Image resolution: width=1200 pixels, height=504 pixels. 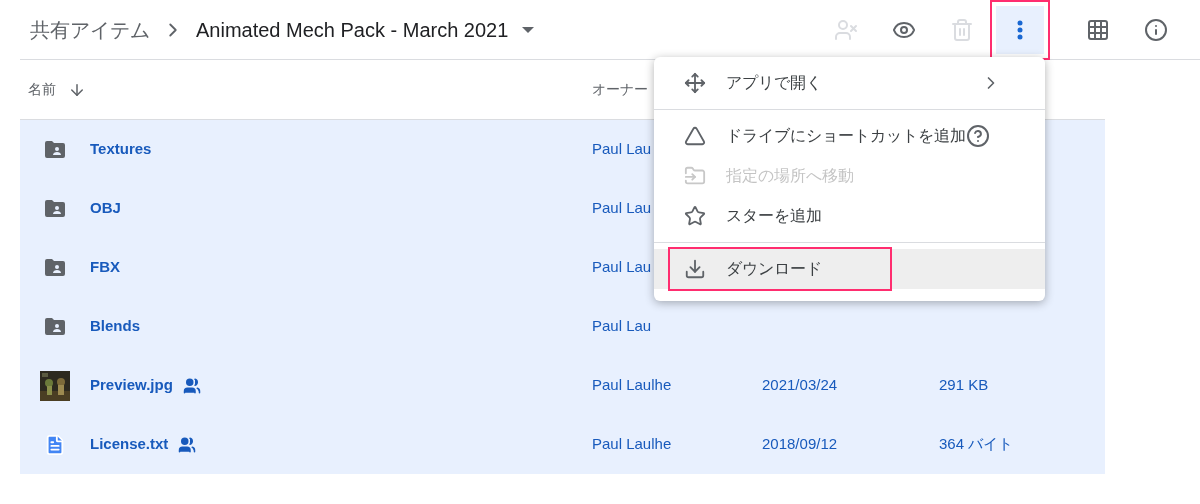 I want to click on column-header: オーナー, so click(x=620, y=89).